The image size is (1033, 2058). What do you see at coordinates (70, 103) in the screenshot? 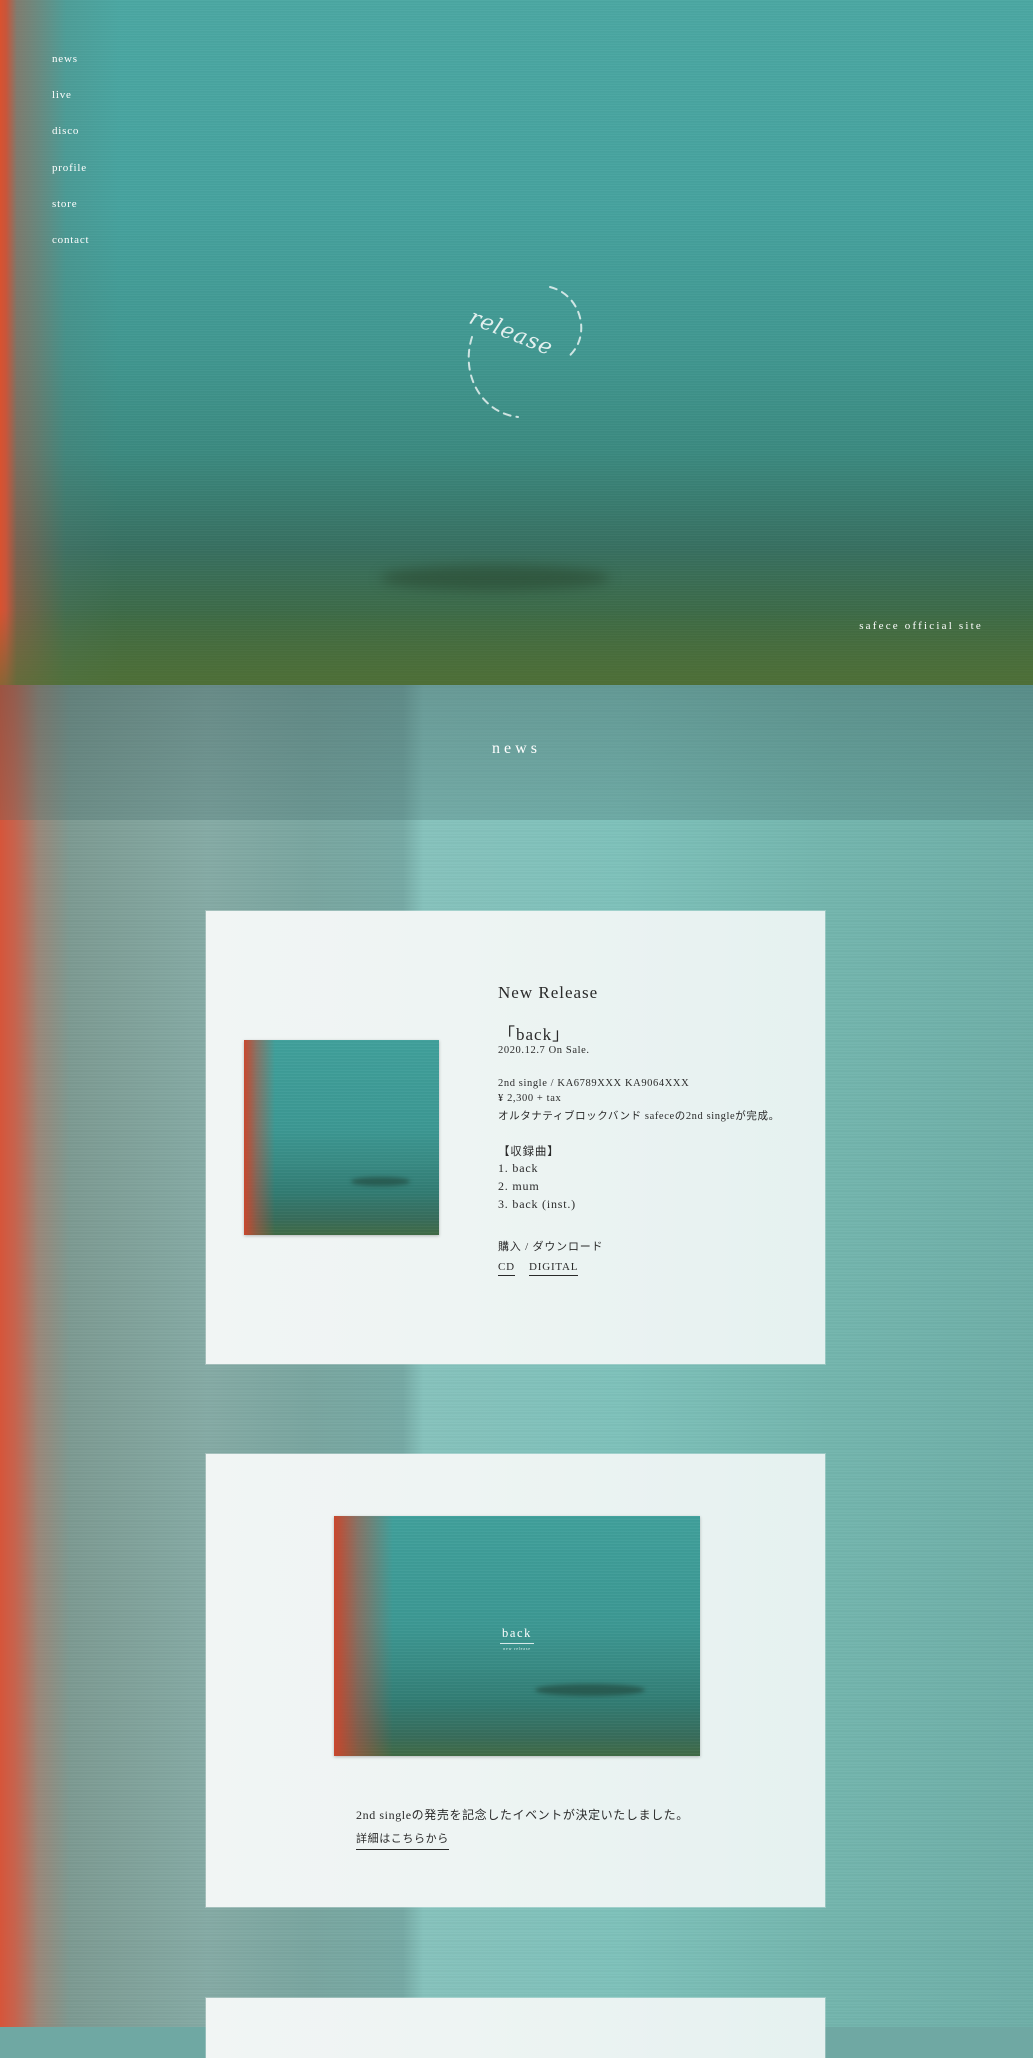
I see `nav-item-live: live` at bounding box center [70, 103].